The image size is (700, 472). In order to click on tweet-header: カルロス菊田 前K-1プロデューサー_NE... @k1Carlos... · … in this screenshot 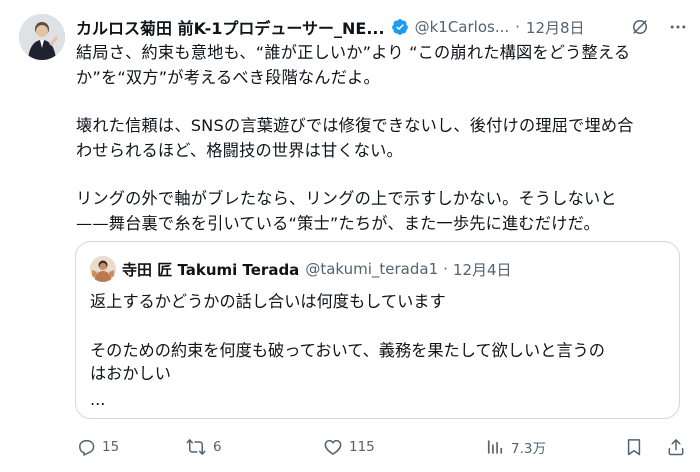, I will do `click(382, 27)`.